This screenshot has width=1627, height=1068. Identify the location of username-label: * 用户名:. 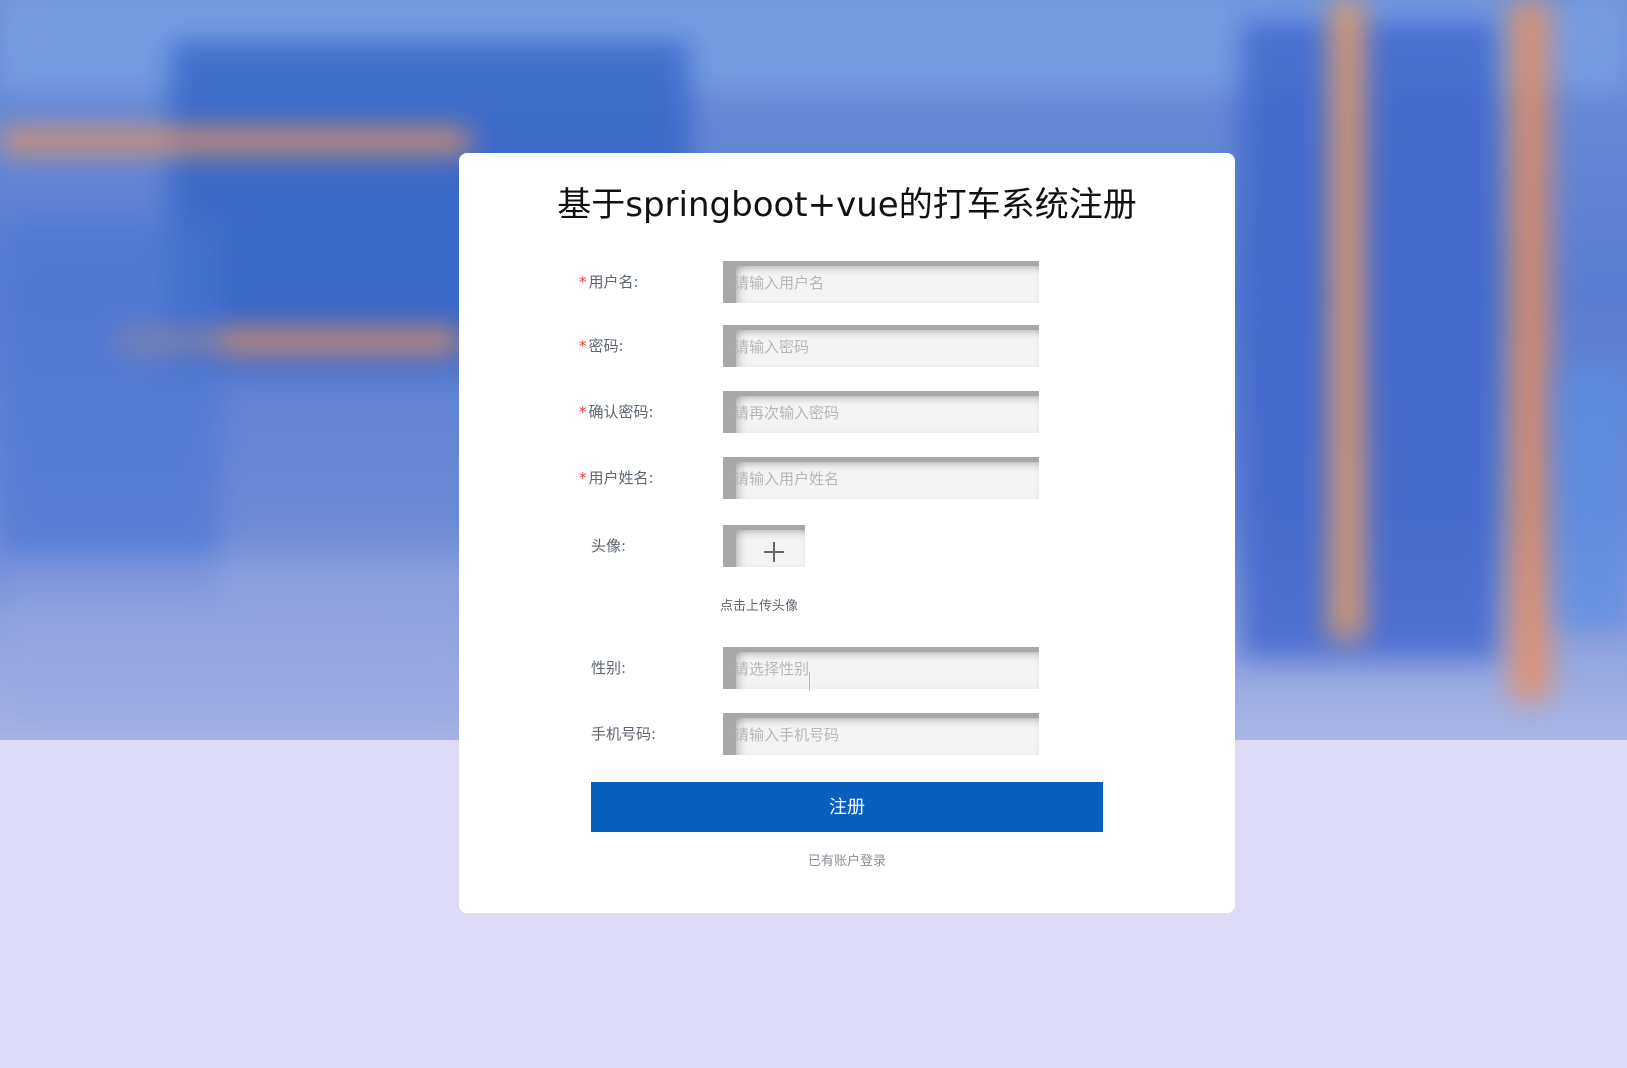
(609, 282).